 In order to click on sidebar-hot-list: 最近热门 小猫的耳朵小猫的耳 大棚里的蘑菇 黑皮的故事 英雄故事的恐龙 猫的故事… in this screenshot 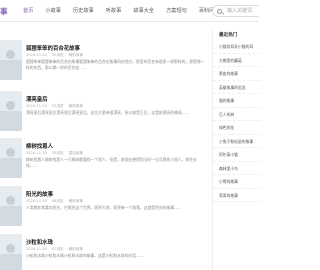, I will do `click(236, 150)`.